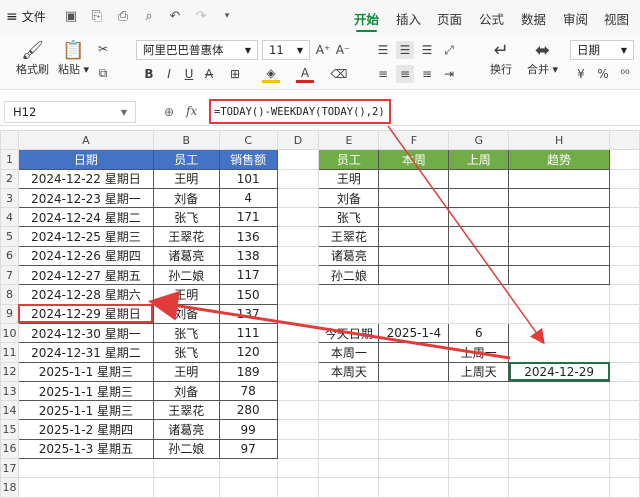 This screenshot has width=640, height=498. I want to click on row-header: 18, so click(9, 487).